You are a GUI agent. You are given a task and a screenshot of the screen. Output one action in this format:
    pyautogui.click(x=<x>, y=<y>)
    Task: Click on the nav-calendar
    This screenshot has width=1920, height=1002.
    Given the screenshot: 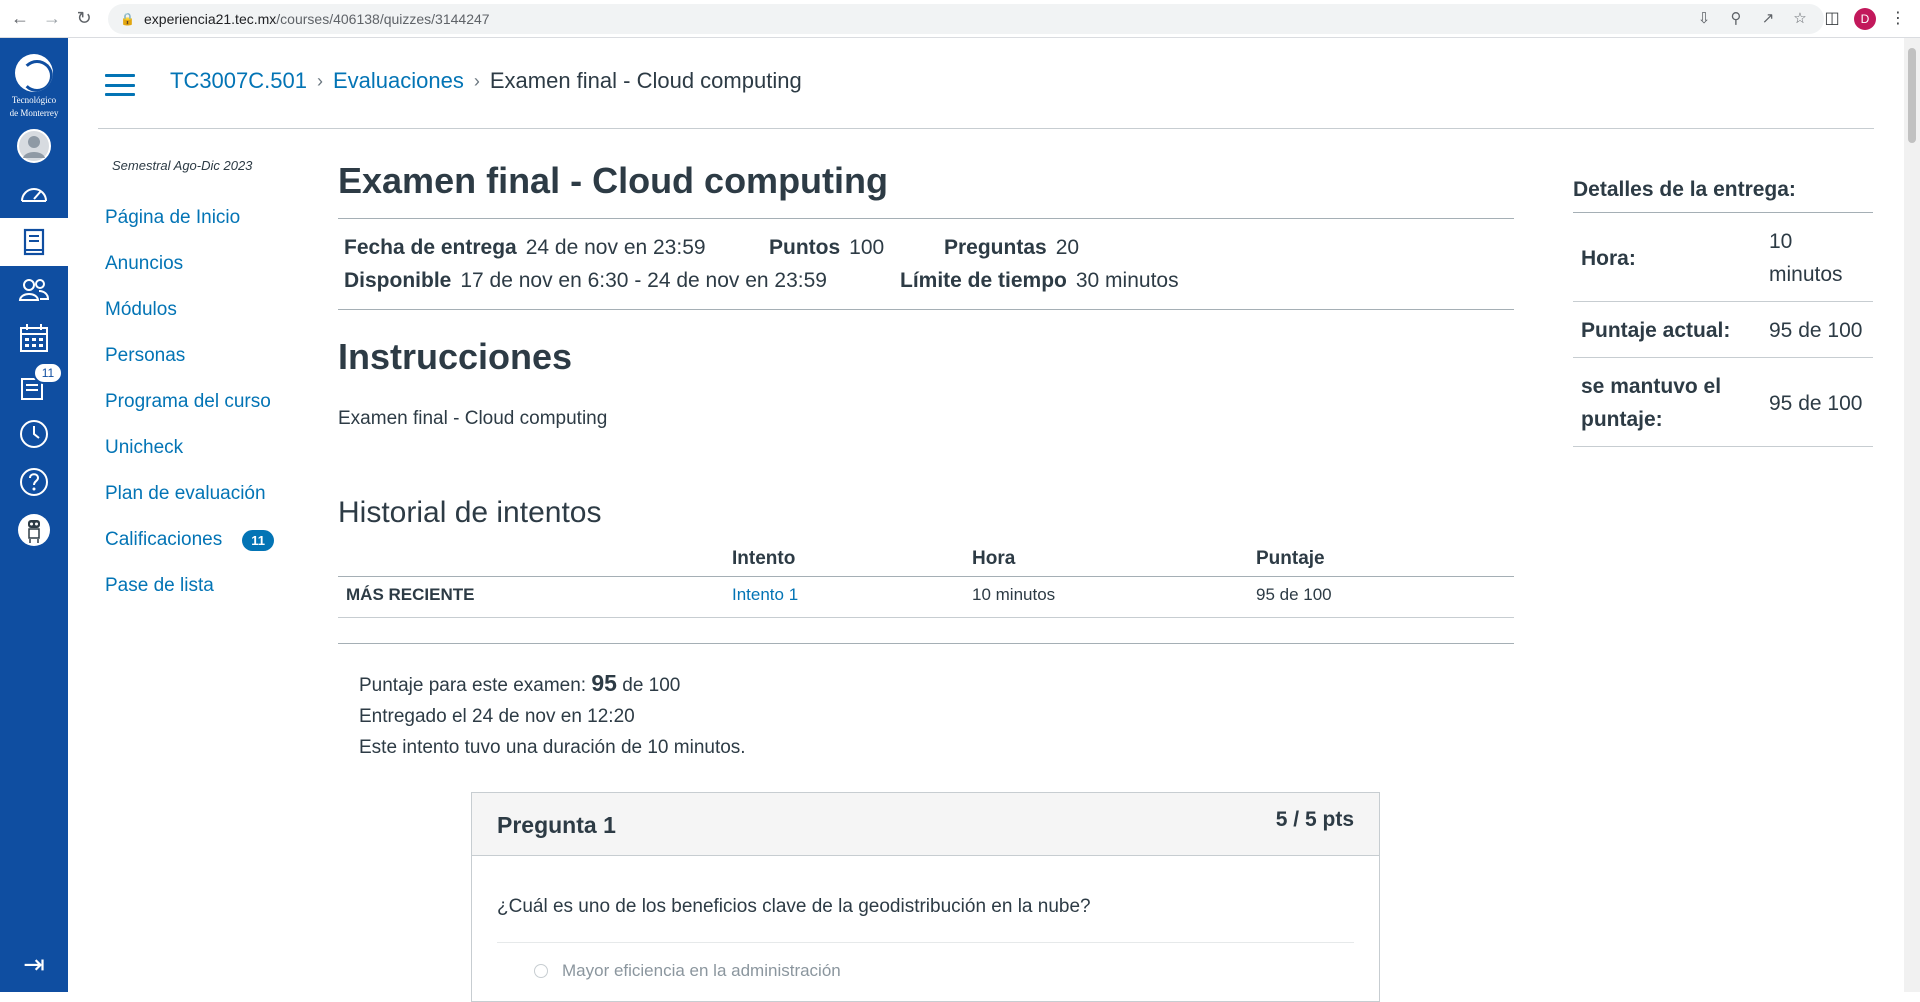 What is the action you would take?
    pyautogui.click(x=34, y=338)
    